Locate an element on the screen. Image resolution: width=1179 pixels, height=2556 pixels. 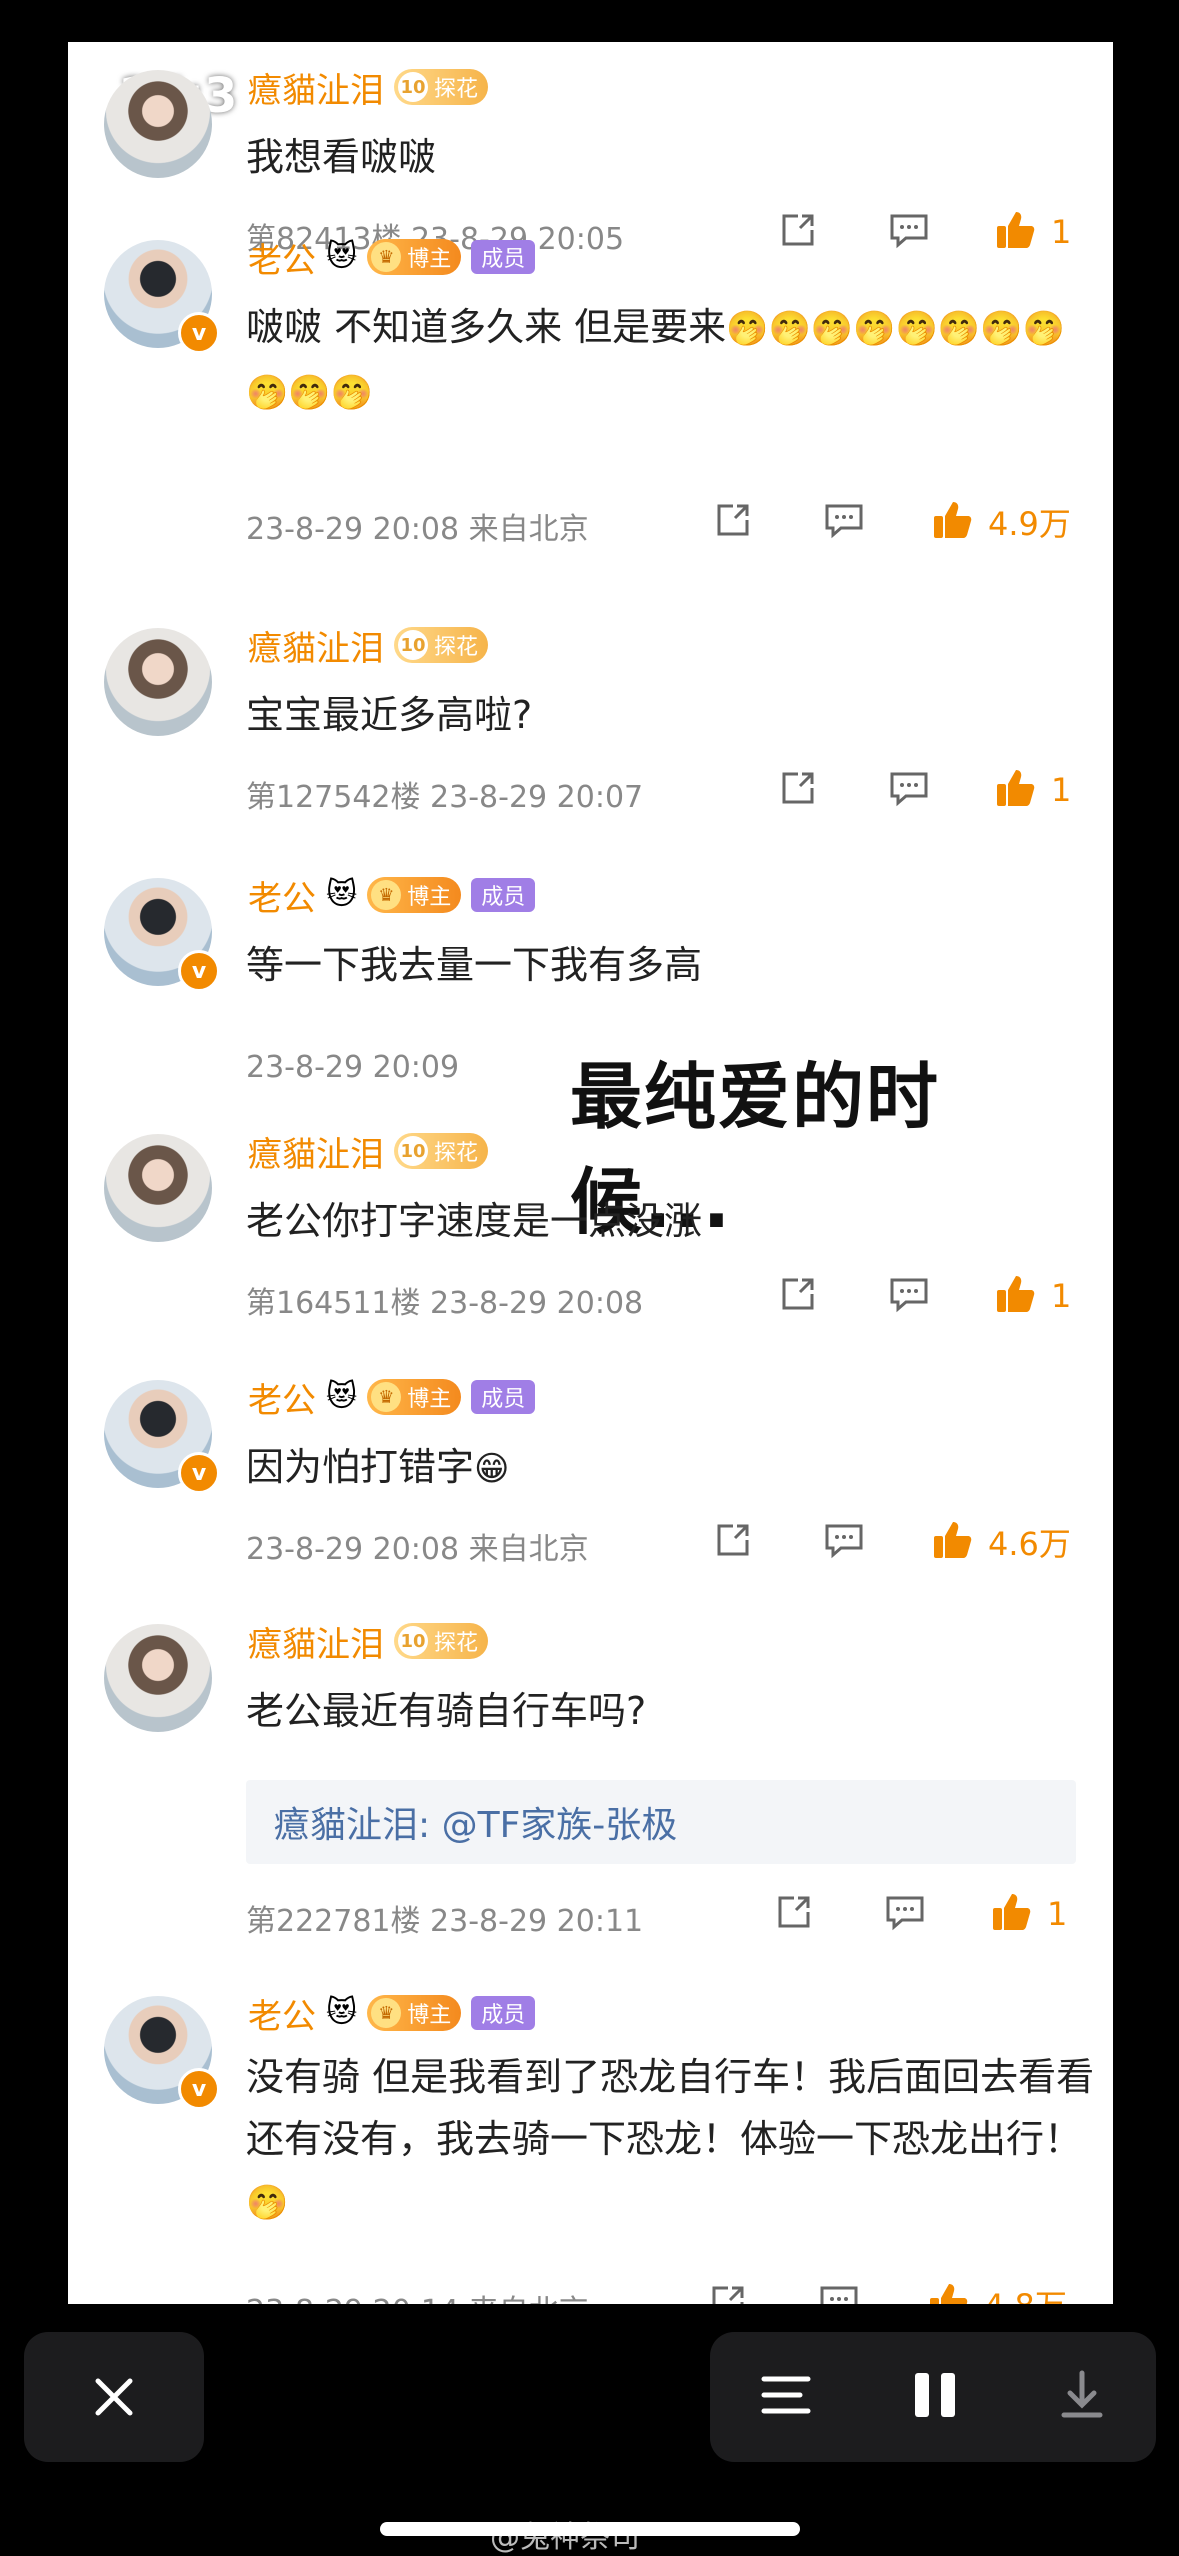
comment-text: 我想看啵啵 is located at coordinates (341, 157).